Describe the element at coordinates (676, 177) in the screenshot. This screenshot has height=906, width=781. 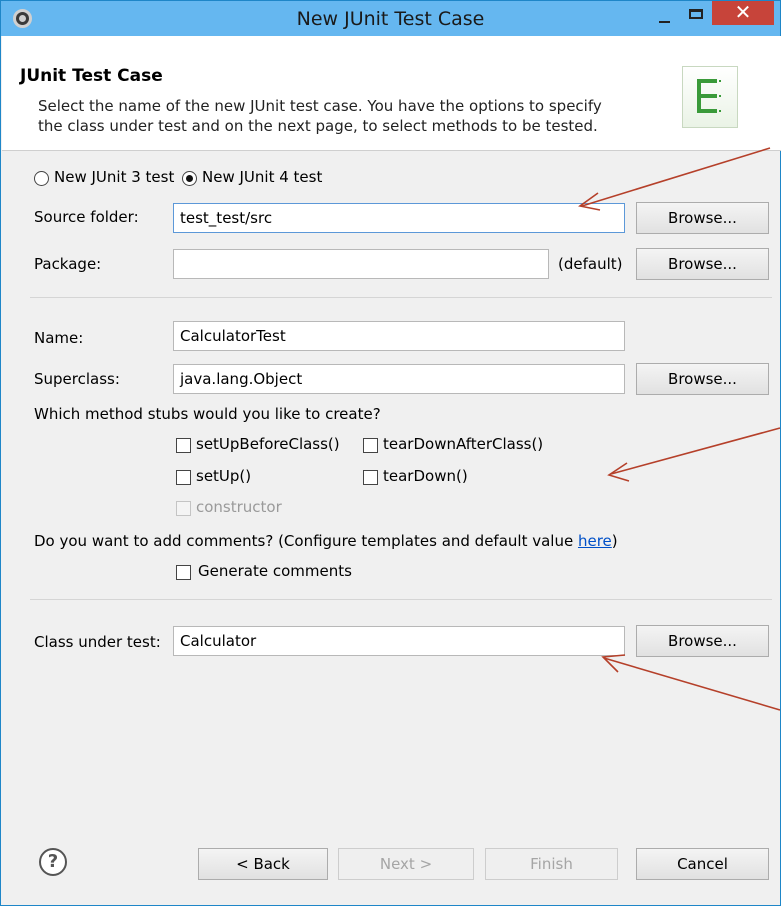
I see `annotation-arrow-source-folder` at that location.